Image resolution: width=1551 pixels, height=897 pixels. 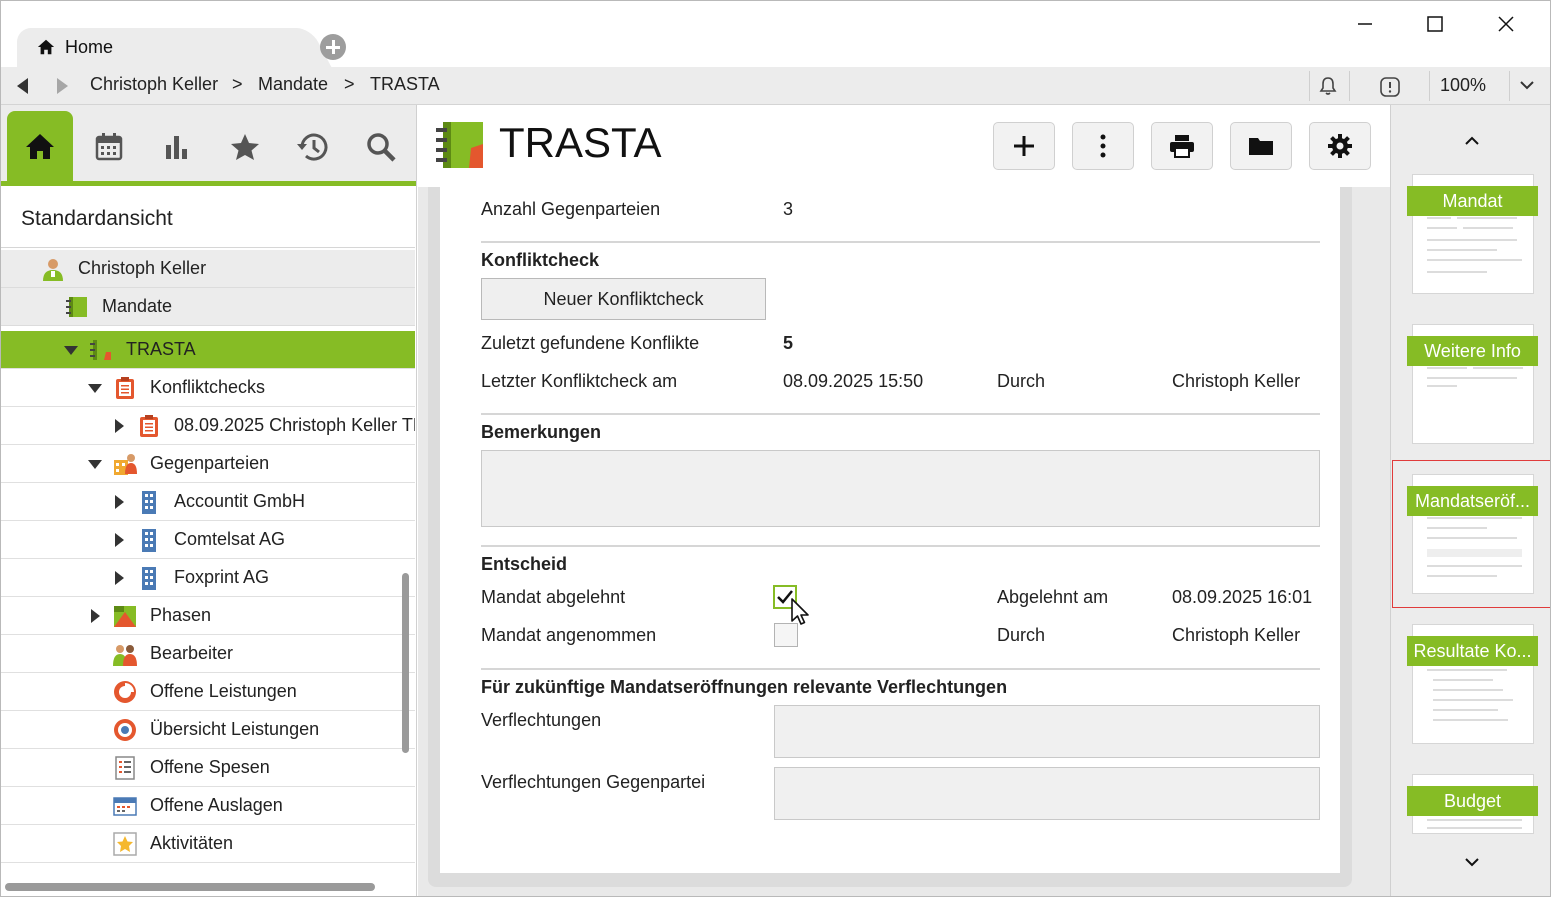 What do you see at coordinates (1236, 381) in the screenshot?
I see `durch-value: Christoph Keller` at bounding box center [1236, 381].